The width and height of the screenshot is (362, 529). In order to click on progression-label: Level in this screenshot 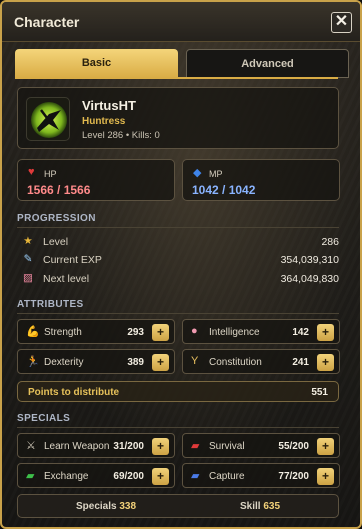, I will do `click(56, 242)`.